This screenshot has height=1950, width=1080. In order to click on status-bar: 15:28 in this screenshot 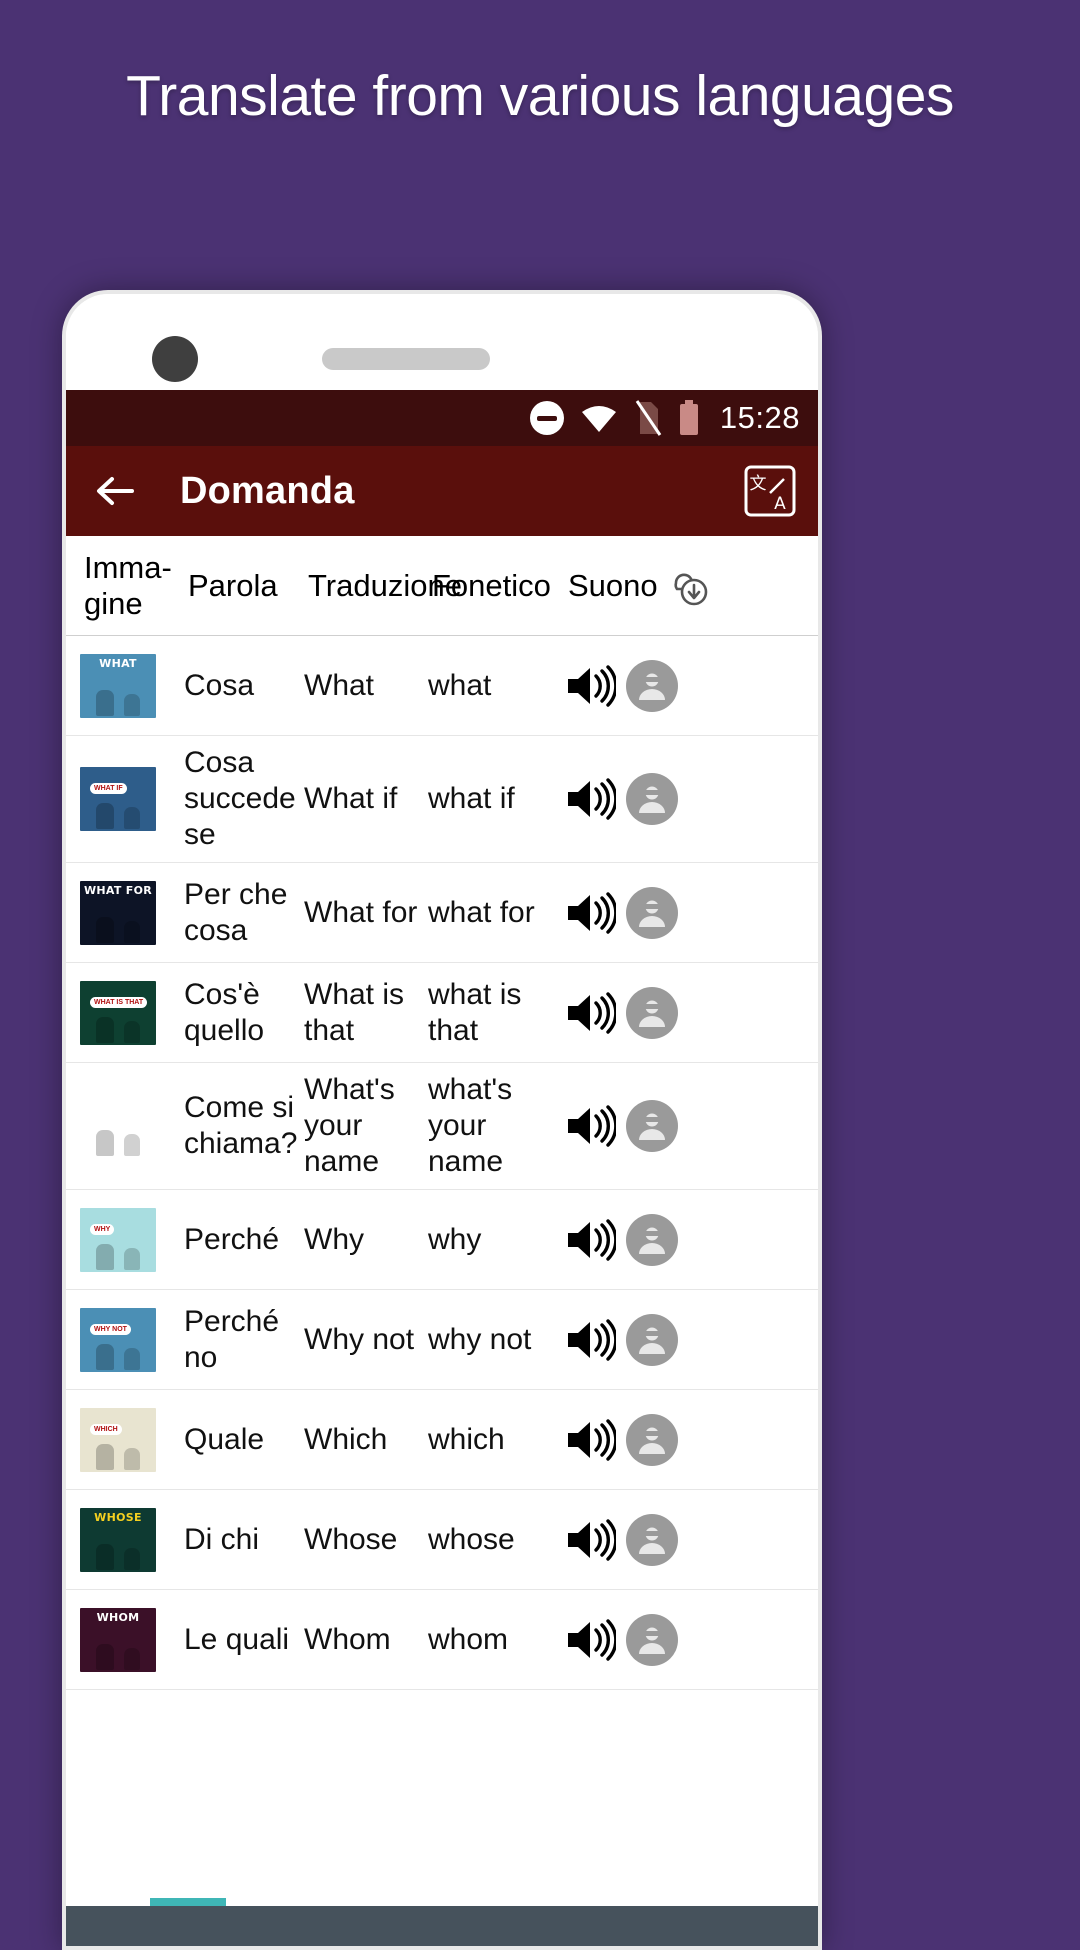, I will do `click(442, 418)`.